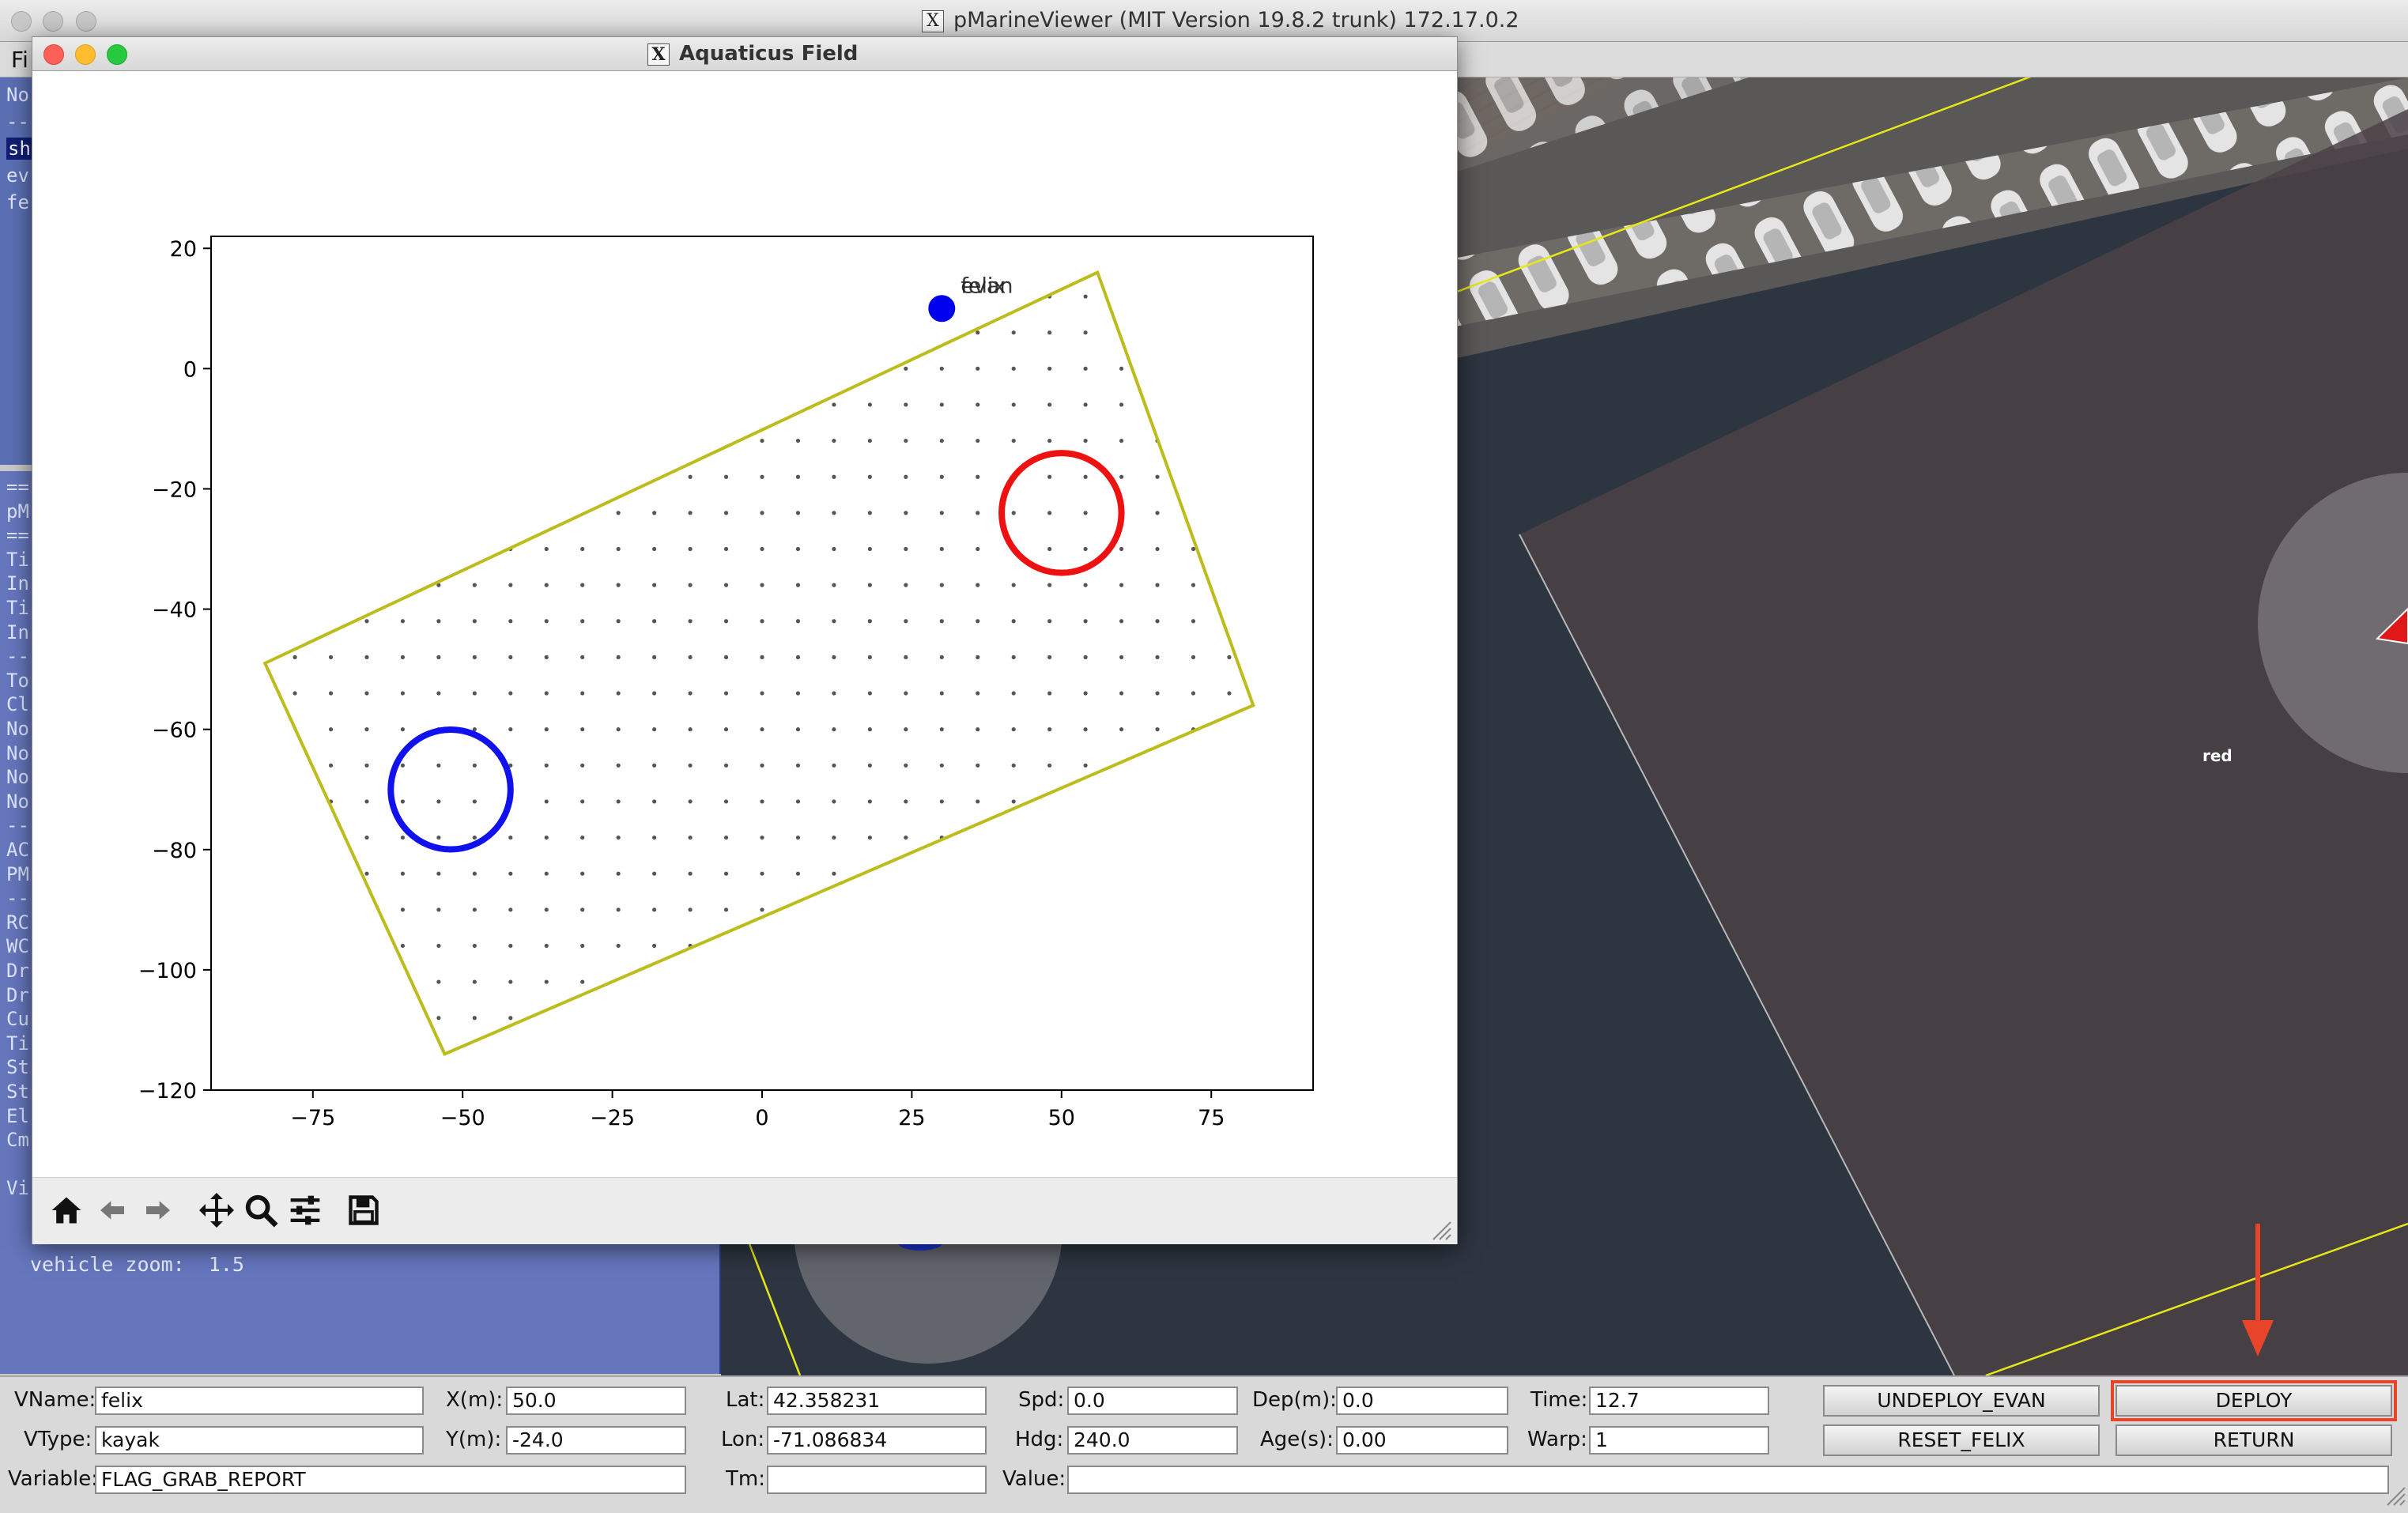 This screenshot has height=1513, width=2408. What do you see at coordinates (17, 202) in the screenshot?
I see `left-top-line: fe` at bounding box center [17, 202].